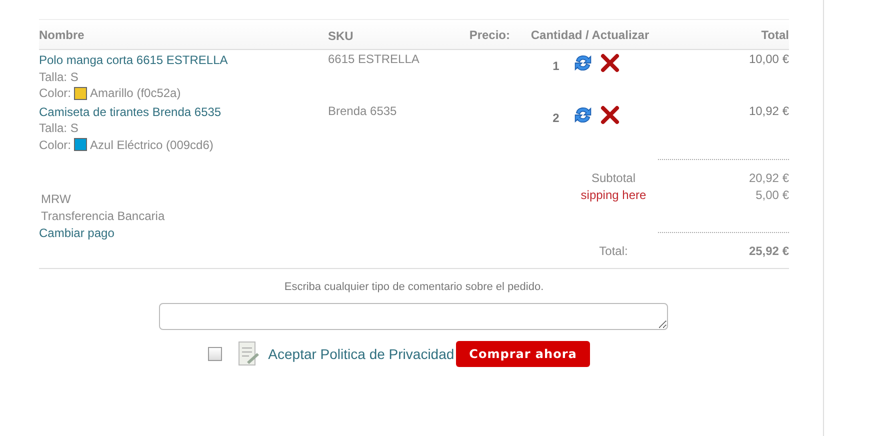 This screenshot has height=436, width=872. What do you see at coordinates (215, 354) in the screenshot?
I see `privacy-checkbox` at bounding box center [215, 354].